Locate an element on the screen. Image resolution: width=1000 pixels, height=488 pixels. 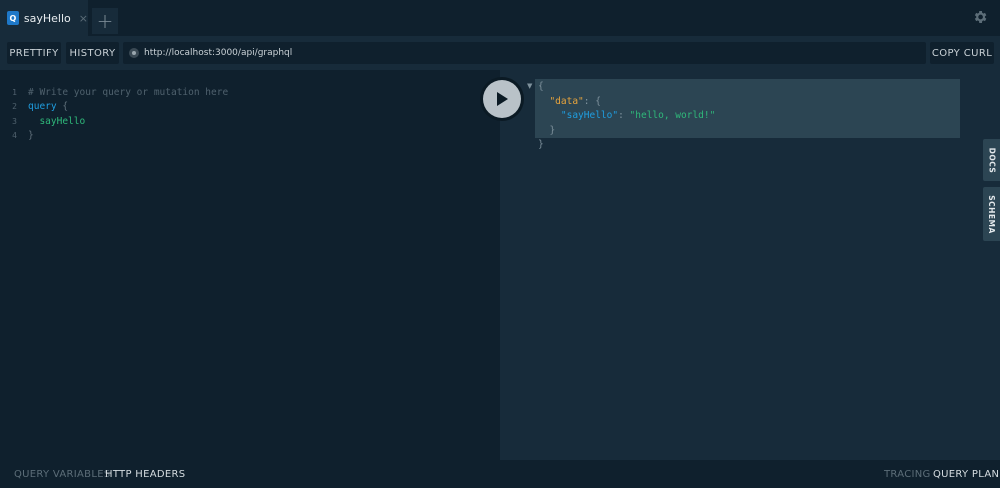
tab-sayhello: Q sayHello × is located at coordinates (44, 18).